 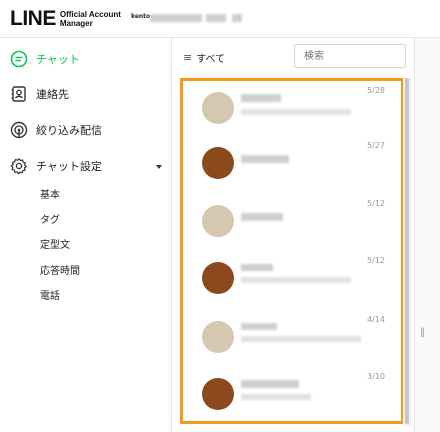 I want to click on filter-dropdown: ≡ すべて, so click(x=204, y=57).